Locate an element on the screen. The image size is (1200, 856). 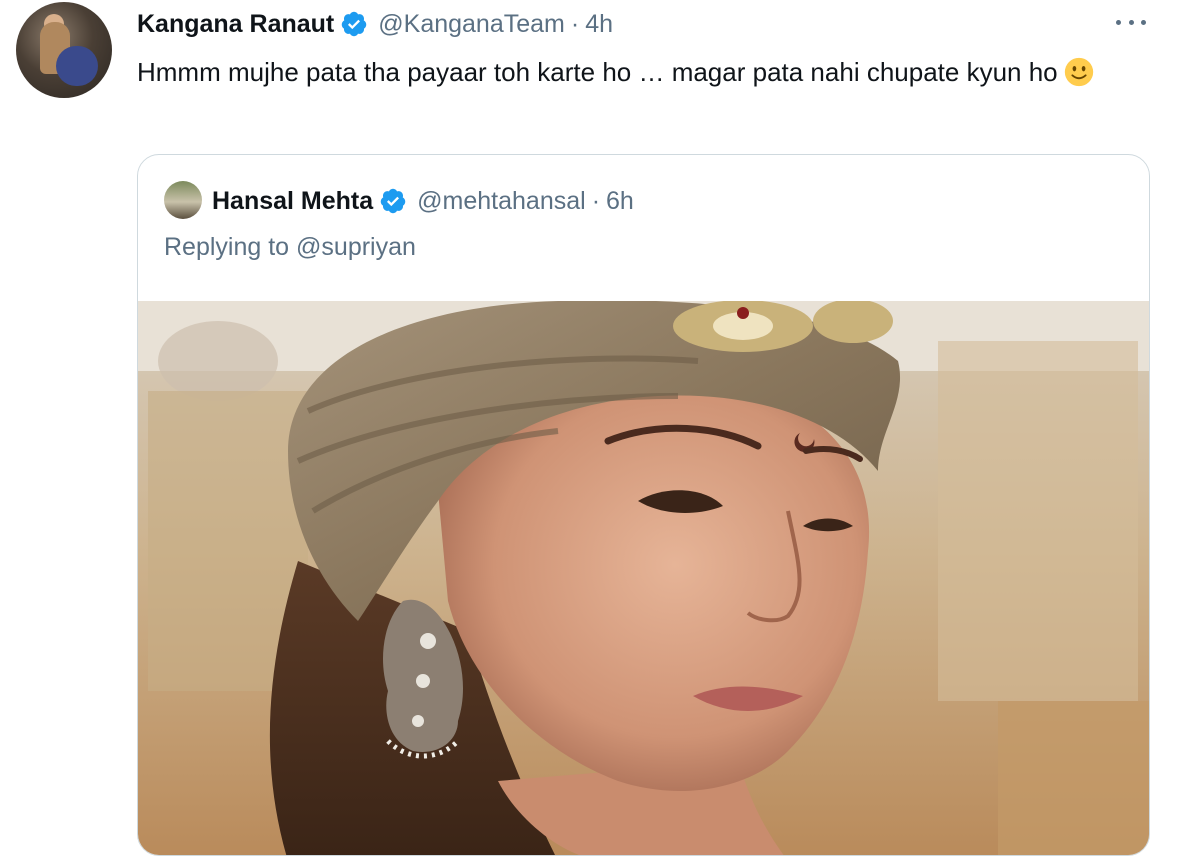
author-avatar is located at coordinates (64, 50).